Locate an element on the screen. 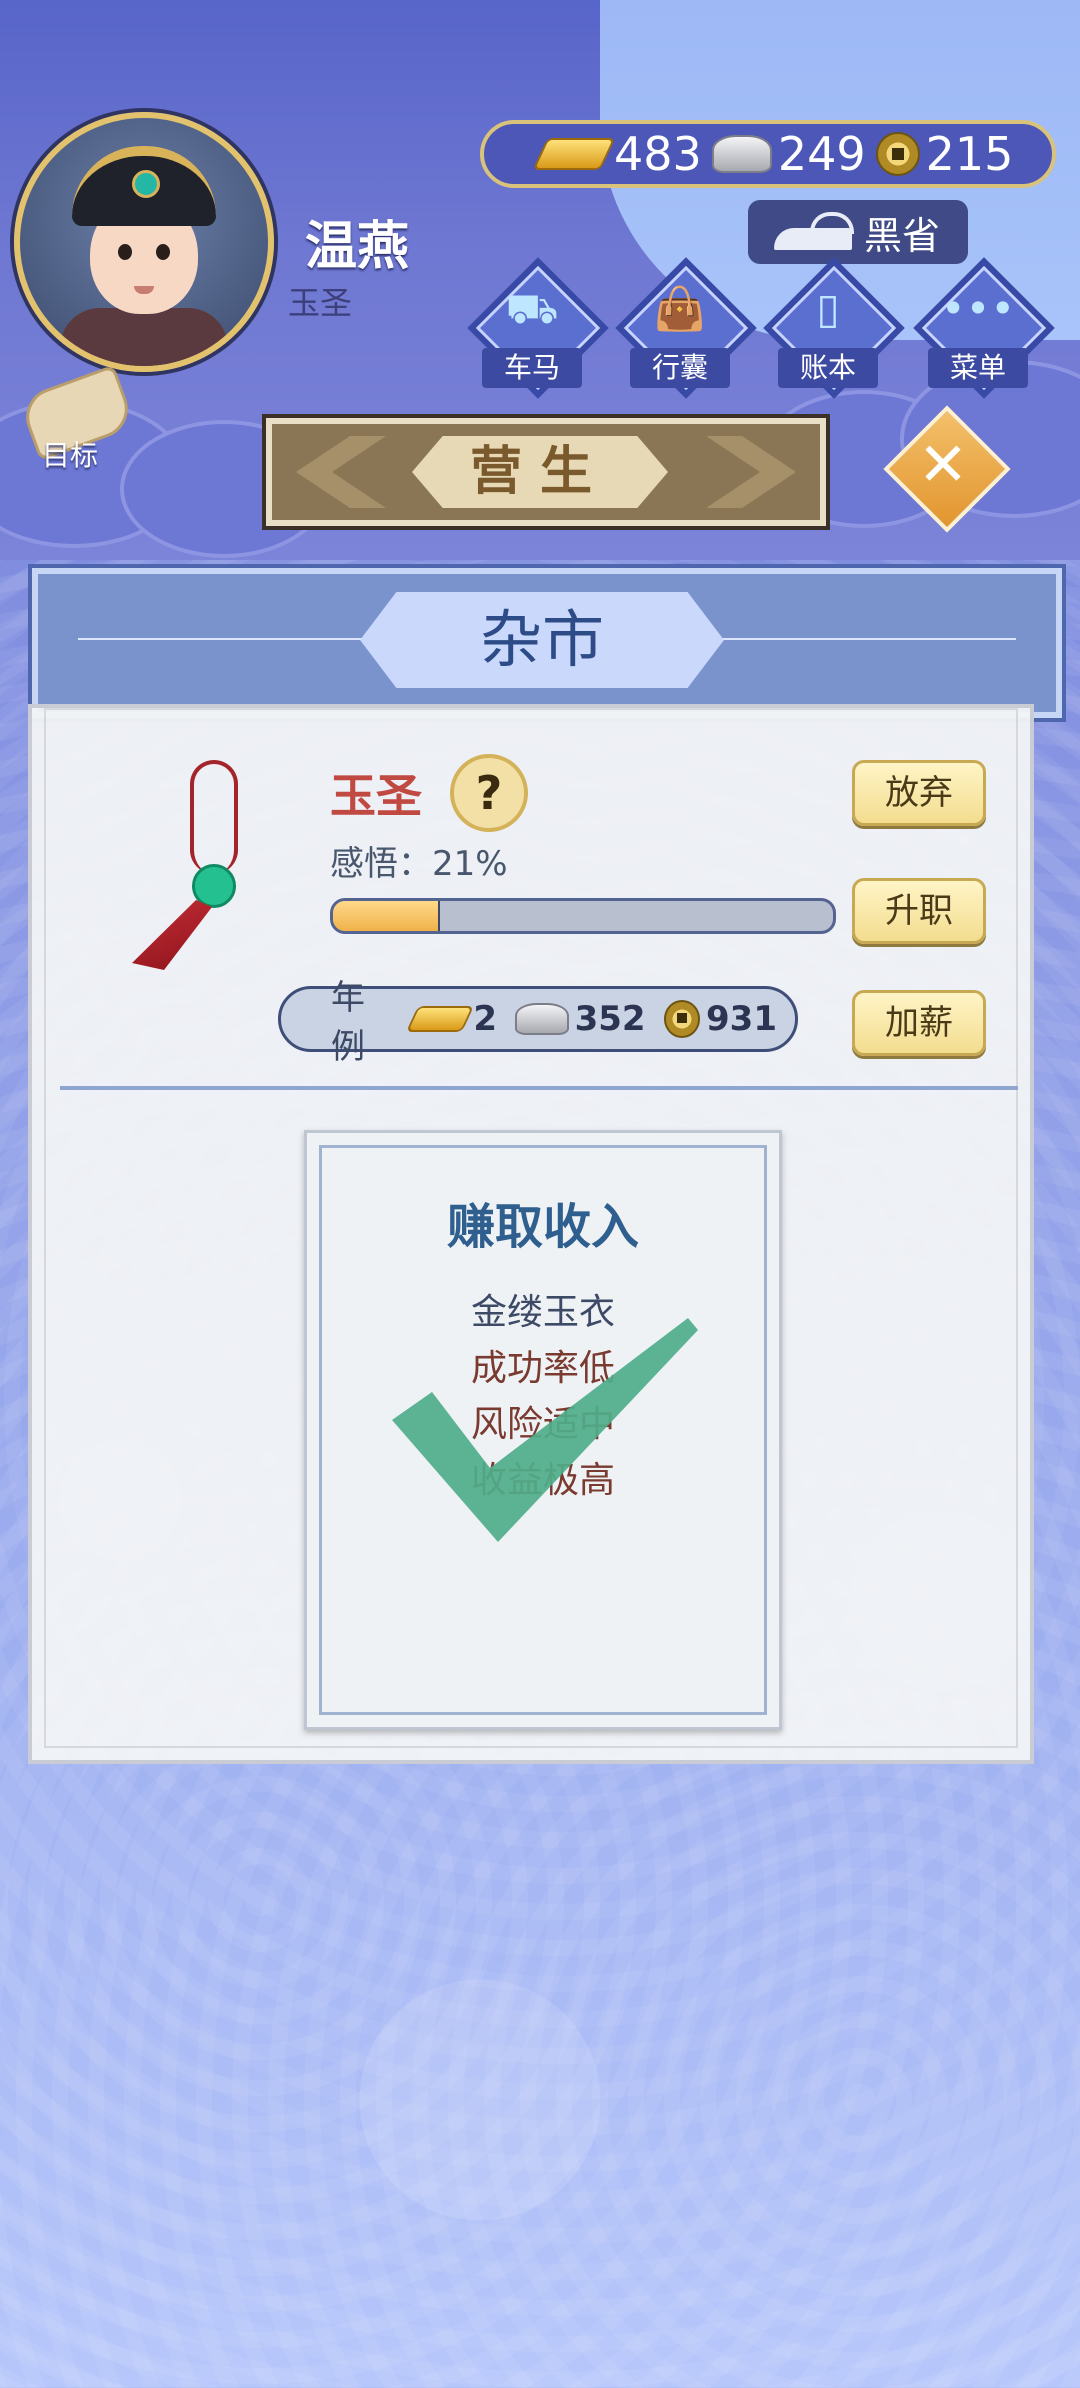 The image size is (1080, 2388). heisheng-button: 黑省 is located at coordinates (858, 232).